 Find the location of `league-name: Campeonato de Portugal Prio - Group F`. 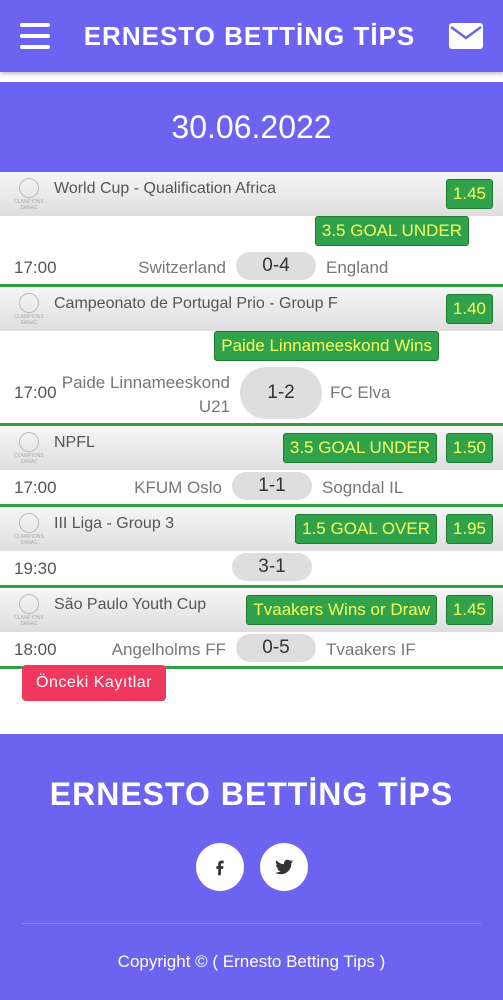

league-name: Campeonato de Portugal Prio - Group F is located at coordinates (196, 303).